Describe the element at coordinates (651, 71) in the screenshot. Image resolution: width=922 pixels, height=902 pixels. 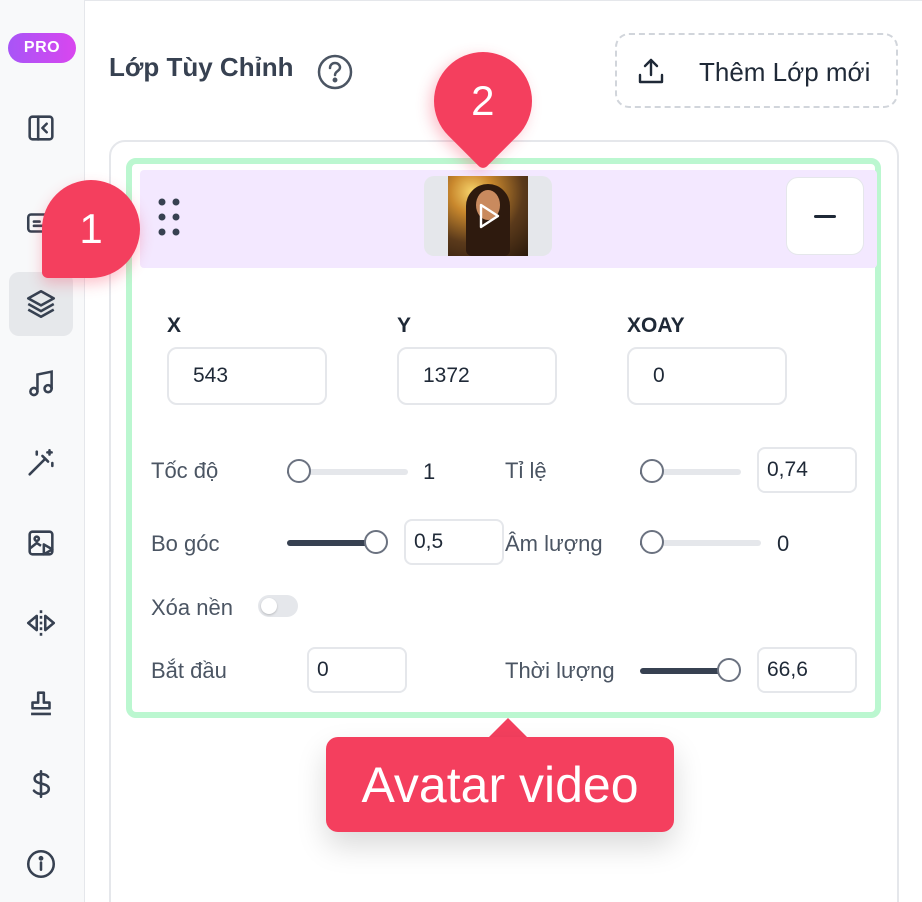
I see `upload-icon` at that location.